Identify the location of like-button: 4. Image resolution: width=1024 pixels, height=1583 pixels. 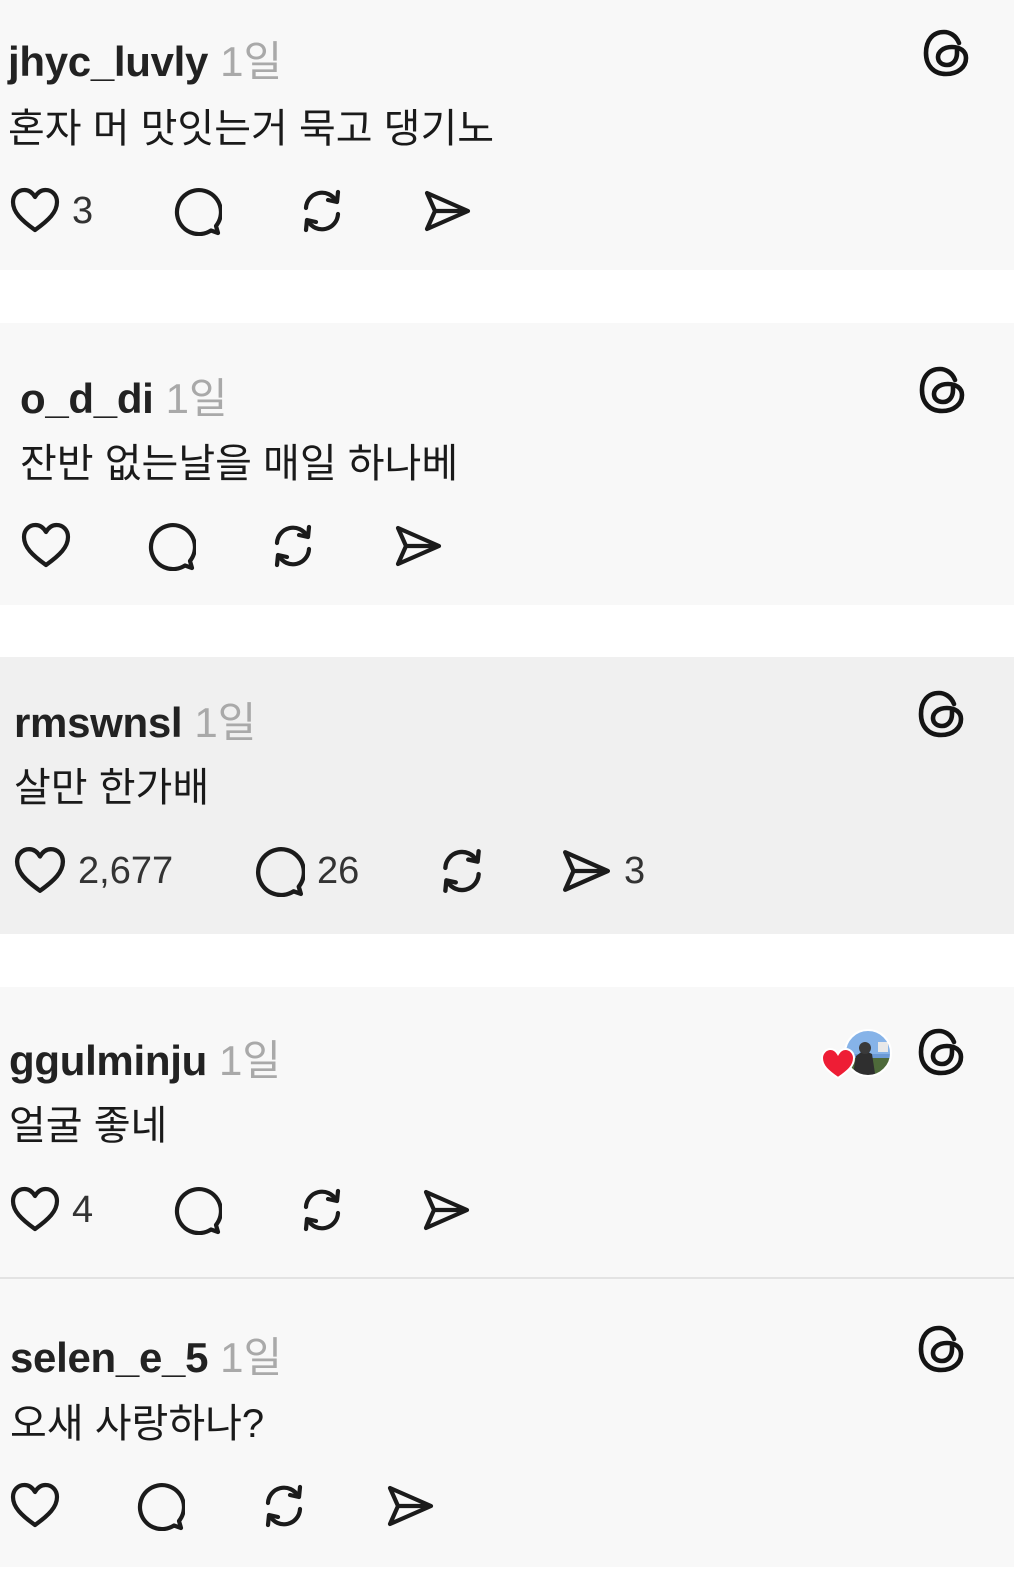
(51, 1210).